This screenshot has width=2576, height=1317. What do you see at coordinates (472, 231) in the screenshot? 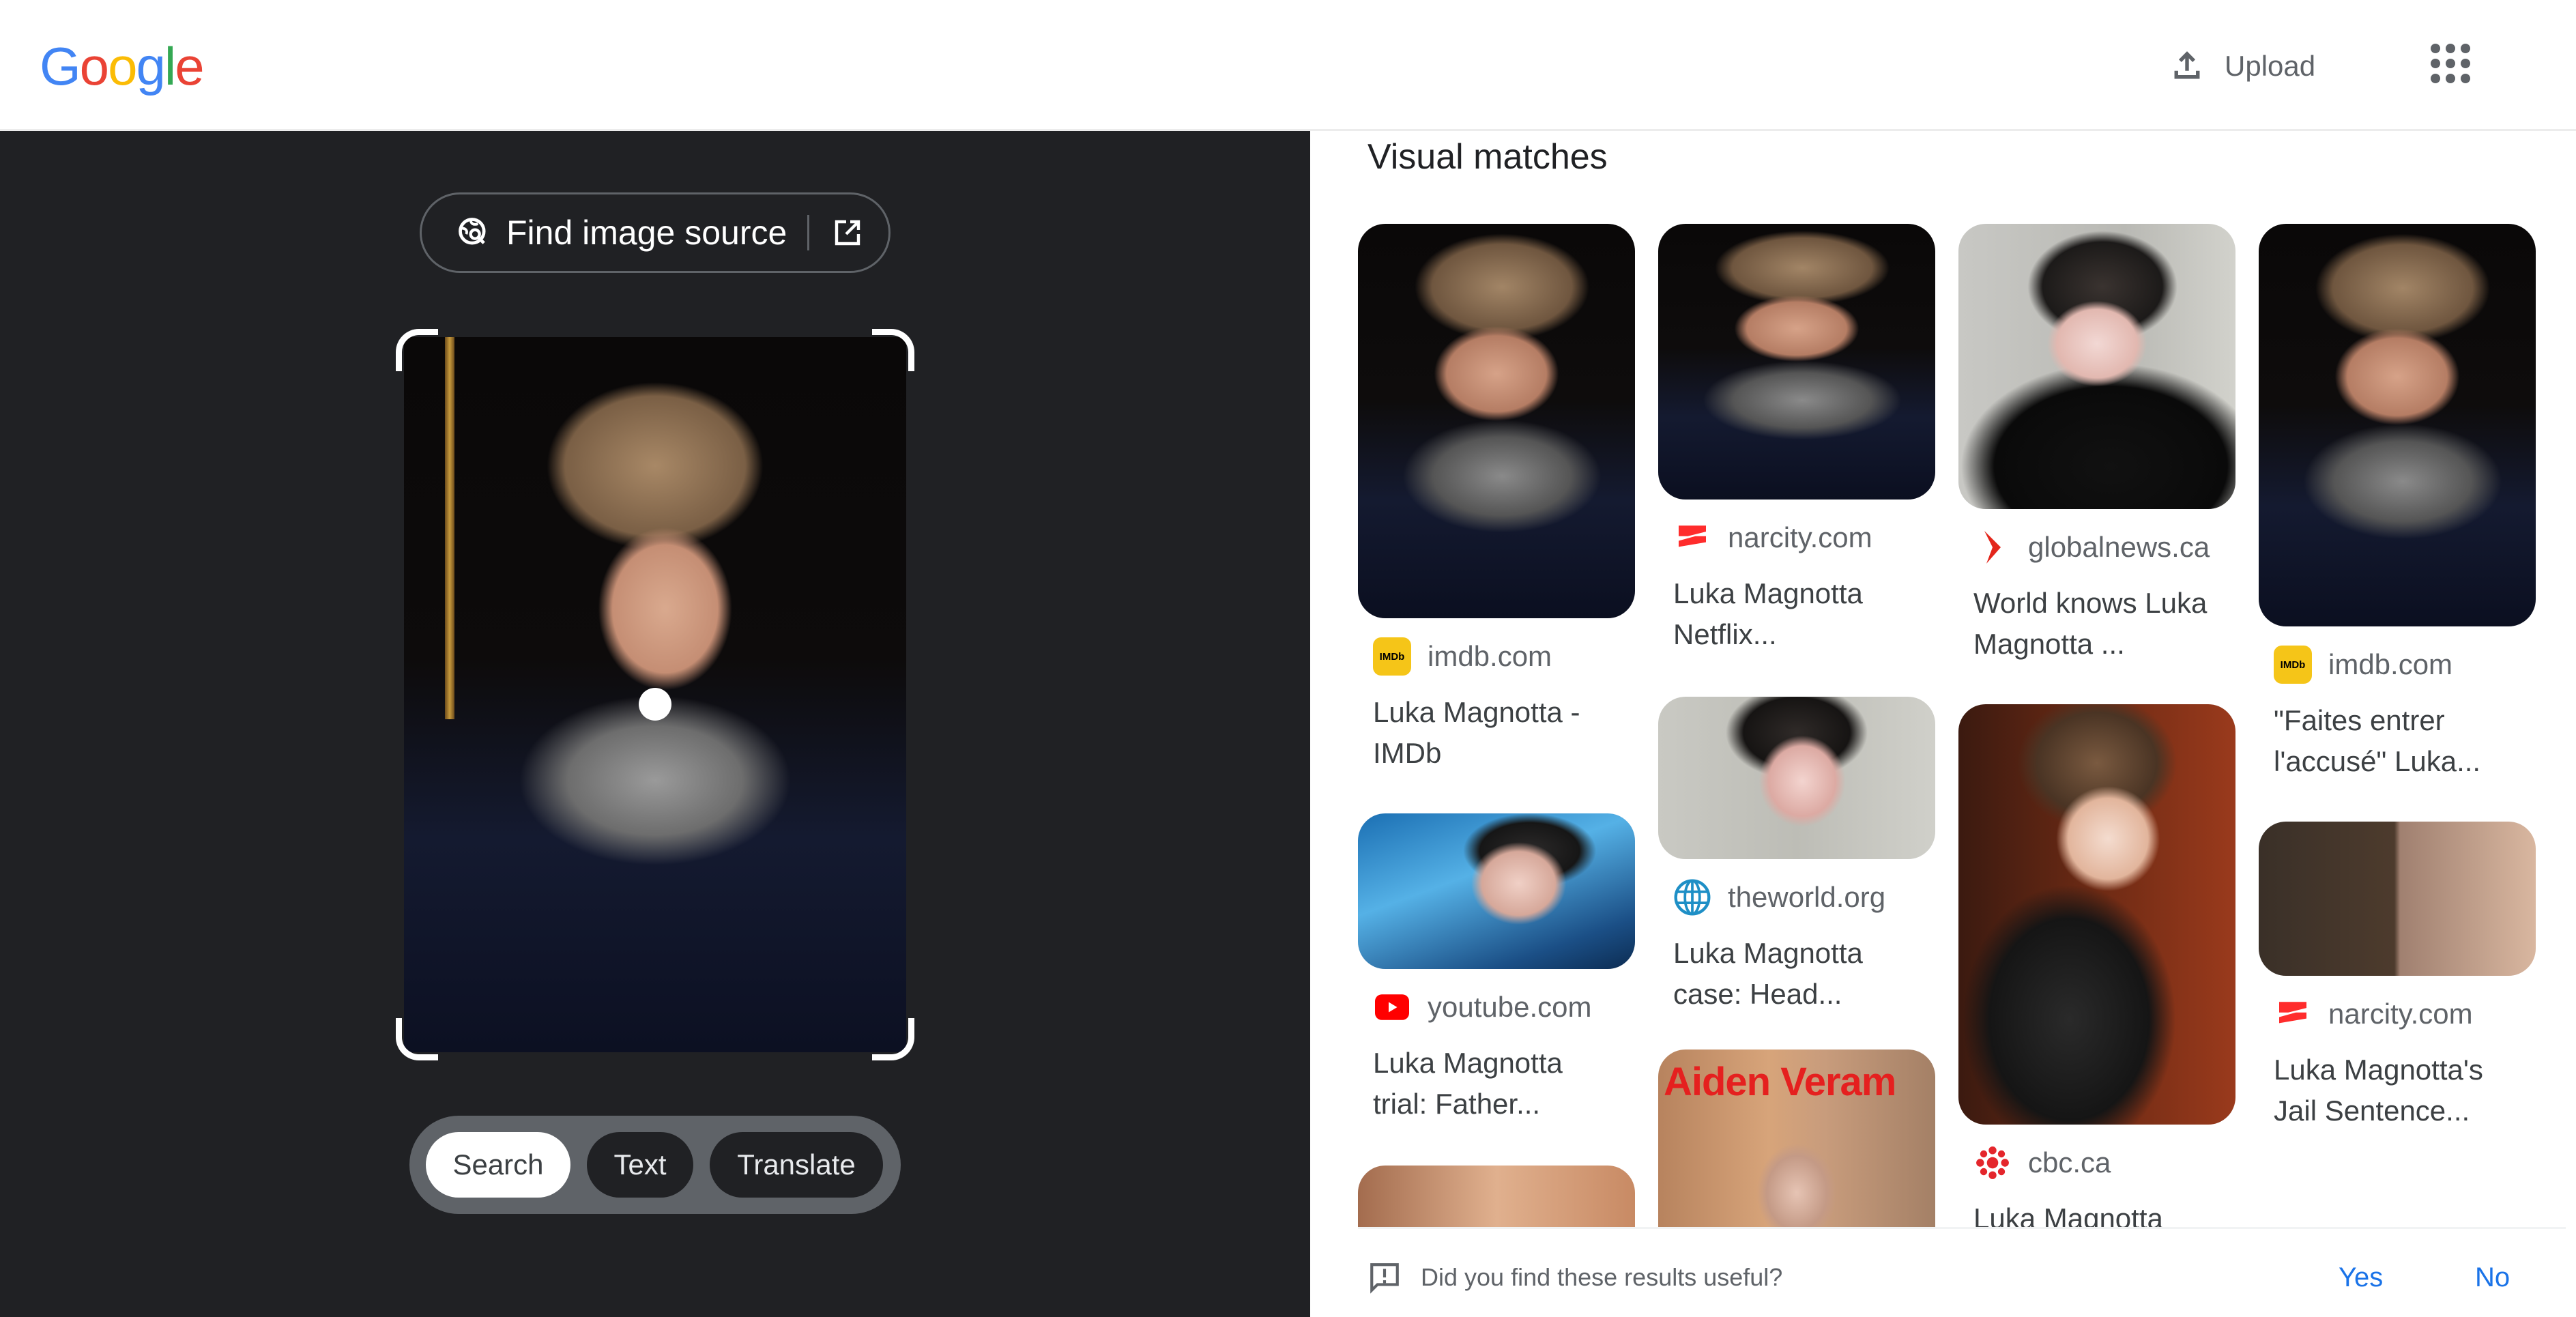
I see `lens-search-icon` at bounding box center [472, 231].